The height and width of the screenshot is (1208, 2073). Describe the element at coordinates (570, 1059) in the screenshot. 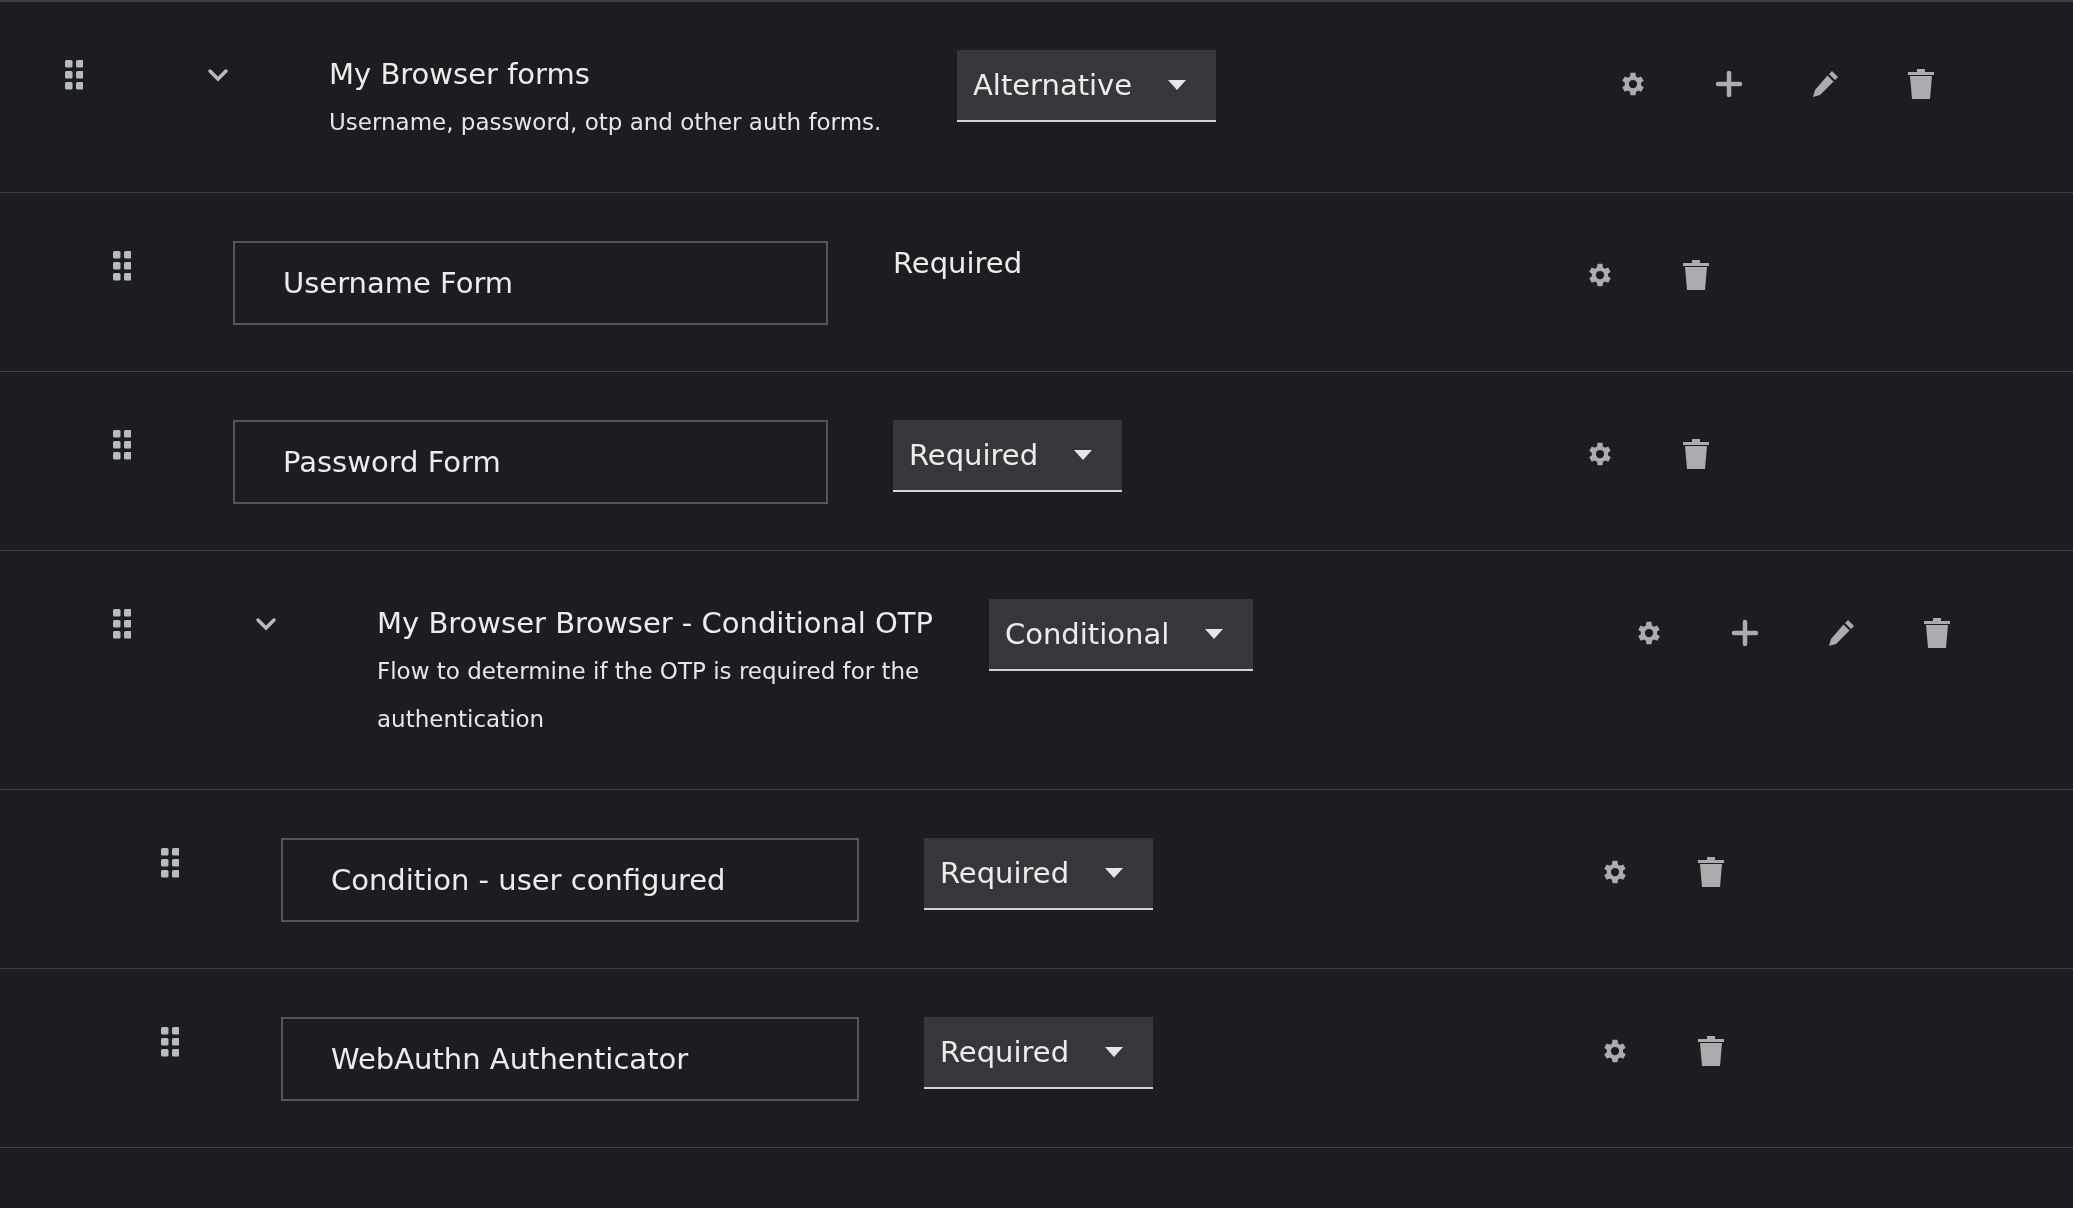

I see `step-name-field: WebAuthn Authenticator` at that location.